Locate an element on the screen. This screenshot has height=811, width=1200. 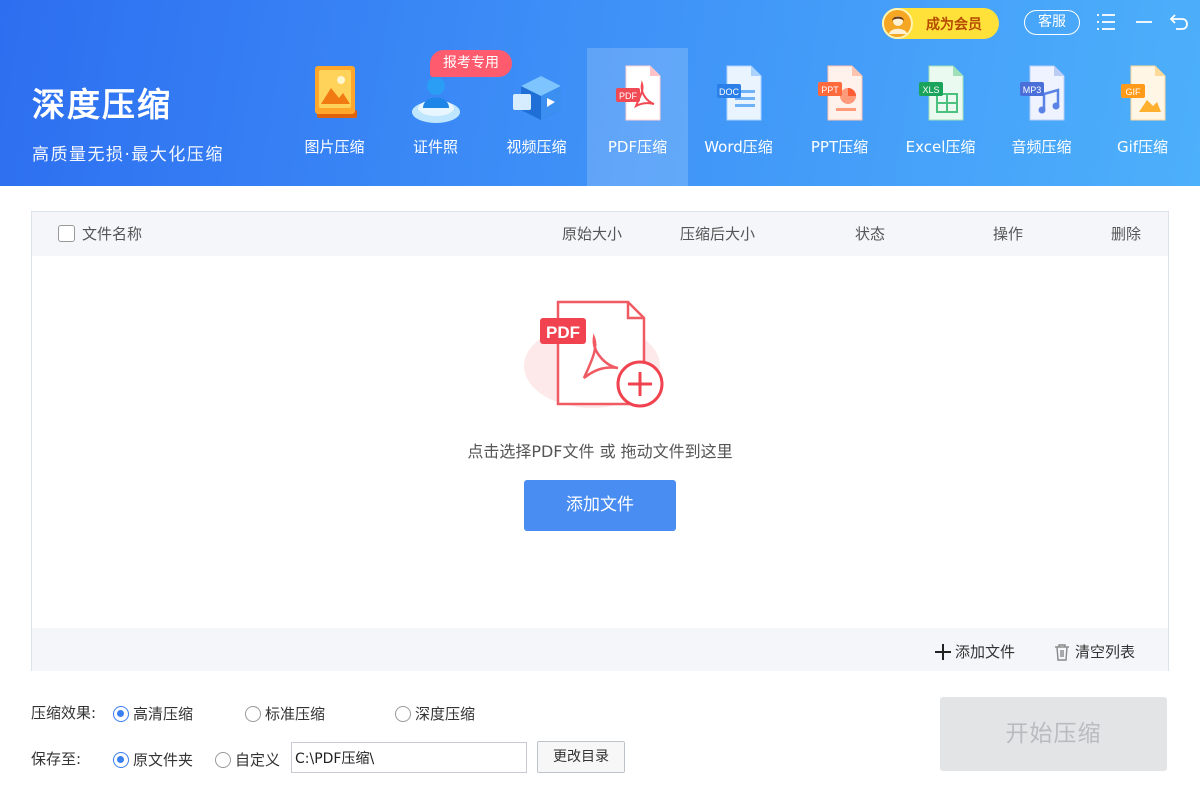
nav-image-compress: 图片压缩 is located at coordinates (334, 117).